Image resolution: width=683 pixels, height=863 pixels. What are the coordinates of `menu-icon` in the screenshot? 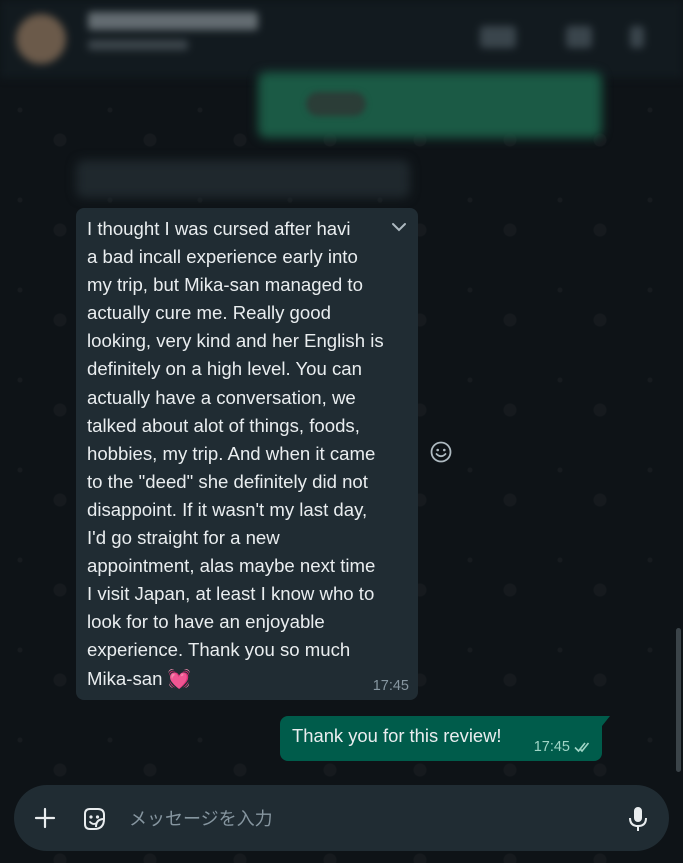 It's located at (637, 37).